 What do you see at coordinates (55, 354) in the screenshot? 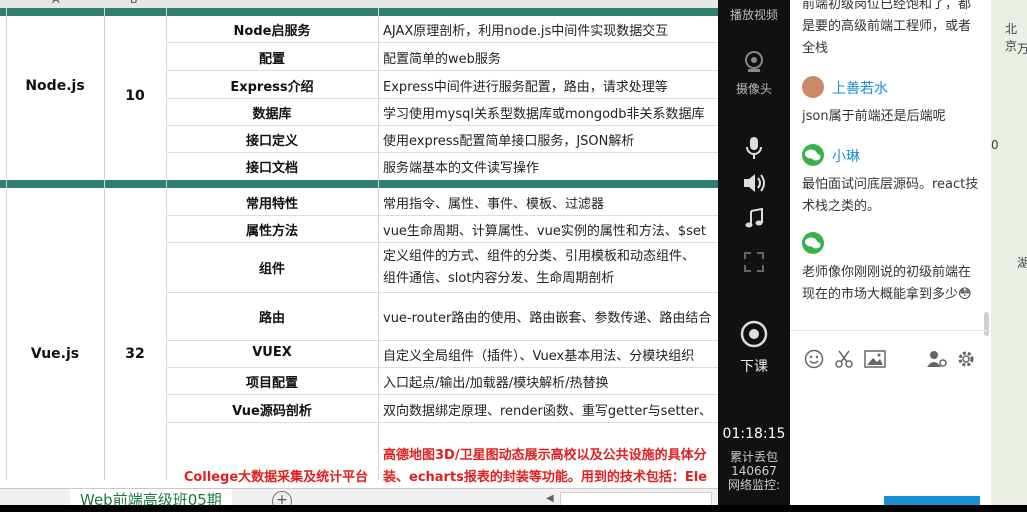
I see `module-name-cell: Vue.js` at bounding box center [55, 354].